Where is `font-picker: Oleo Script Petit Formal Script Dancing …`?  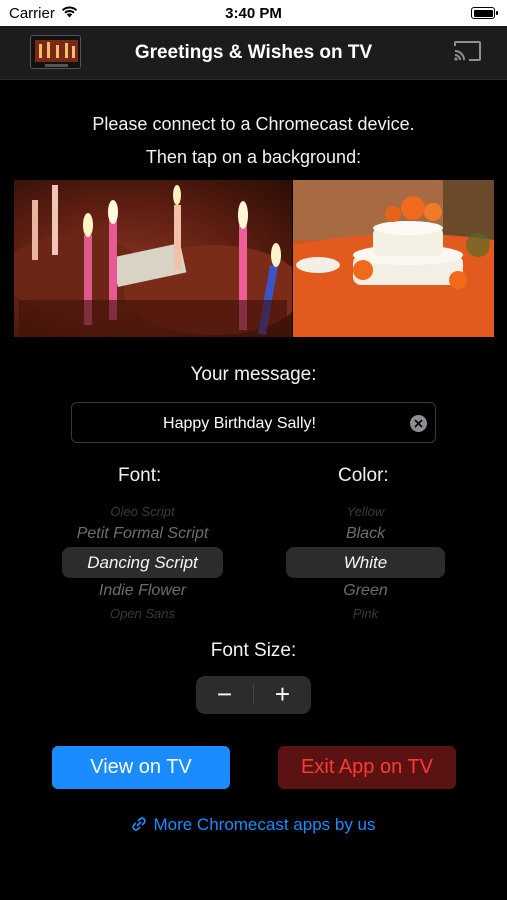 font-picker: Oleo Script Petit Formal Script Dancing … is located at coordinates (142, 559).